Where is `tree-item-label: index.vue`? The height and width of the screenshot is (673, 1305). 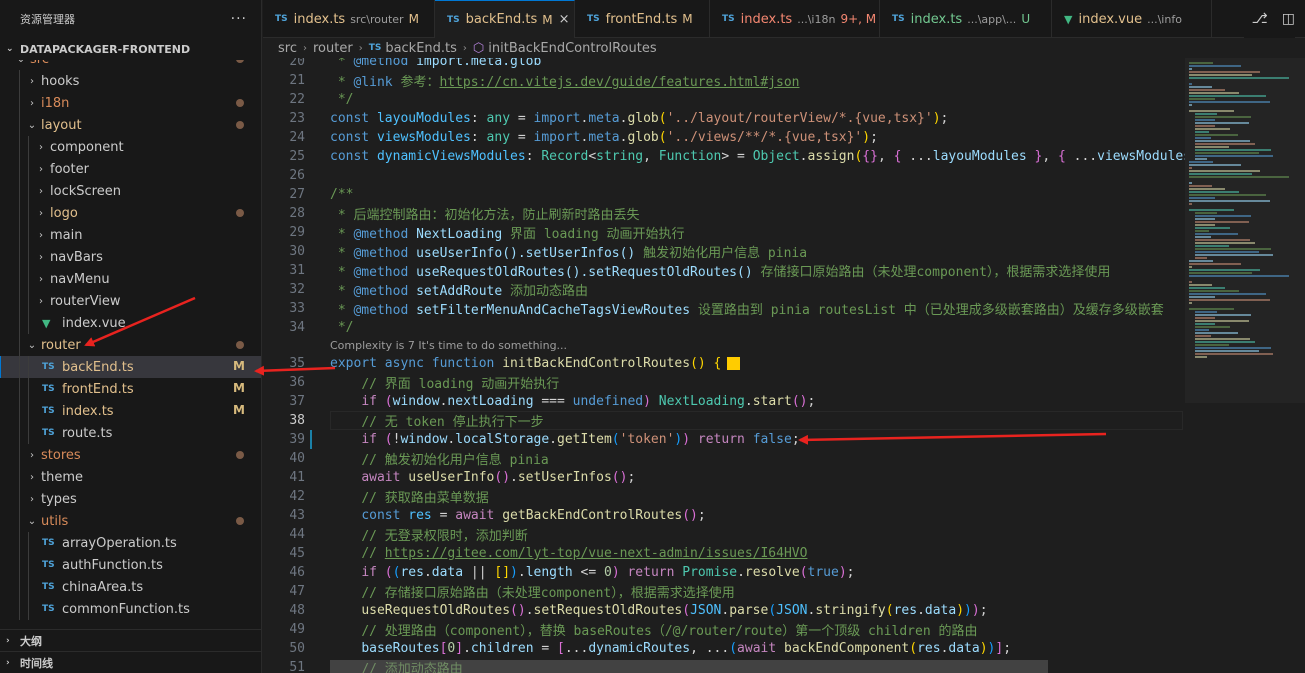
tree-item-label: index.vue is located at coordinates (94, 323).